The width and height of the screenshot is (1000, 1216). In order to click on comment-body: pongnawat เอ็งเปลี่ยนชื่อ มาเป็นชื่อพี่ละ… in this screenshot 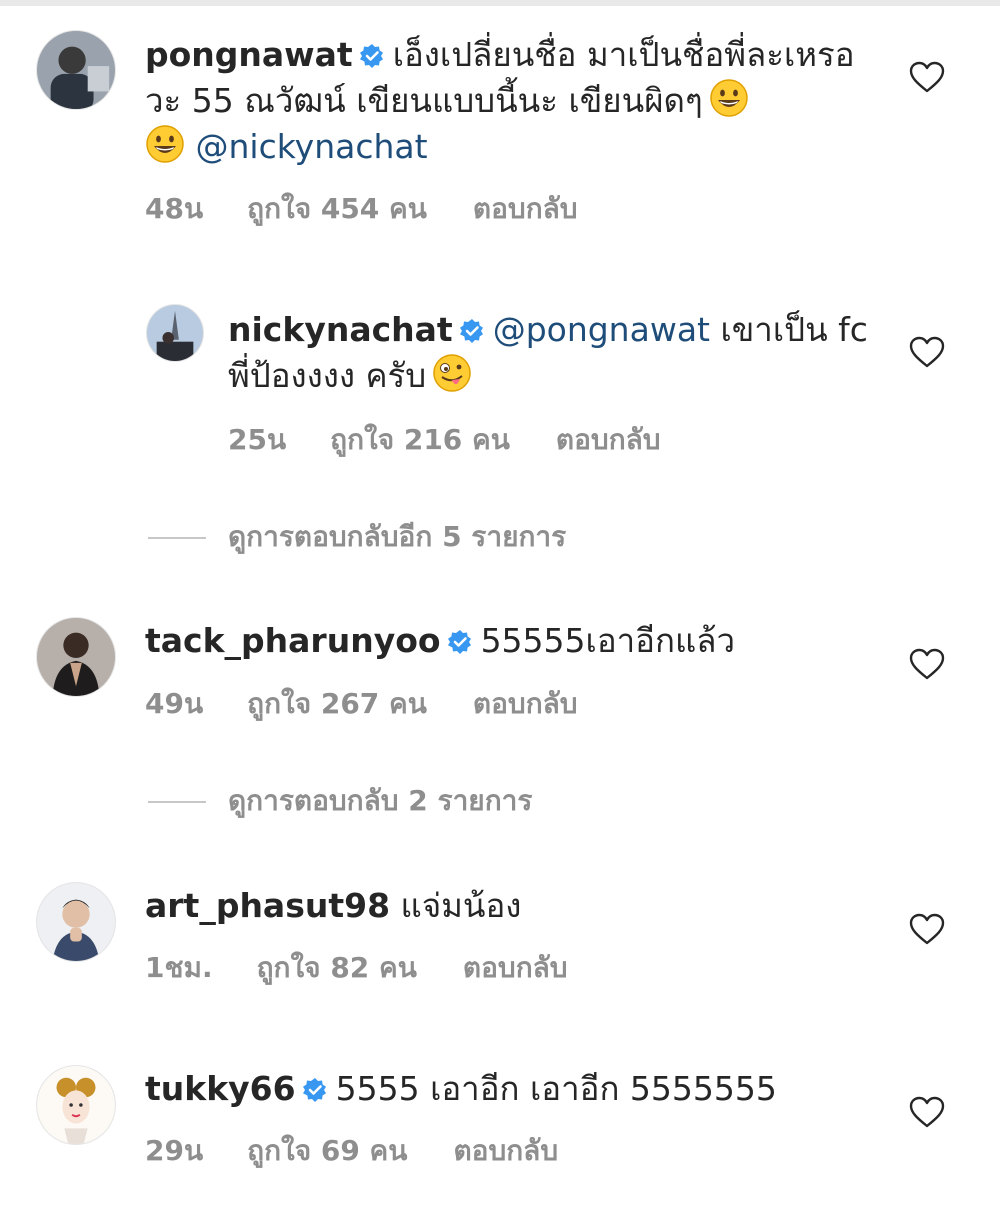, I will do `click(505, 101)`.